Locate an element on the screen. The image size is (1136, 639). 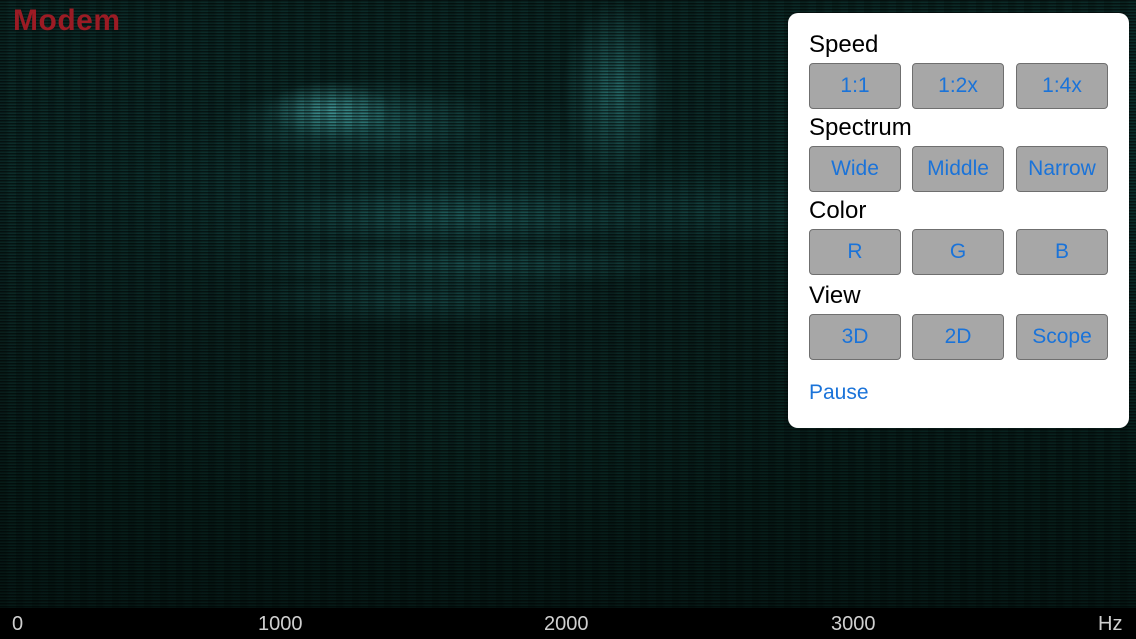
color-button-row: R G B is located at coordinates (958, 252).